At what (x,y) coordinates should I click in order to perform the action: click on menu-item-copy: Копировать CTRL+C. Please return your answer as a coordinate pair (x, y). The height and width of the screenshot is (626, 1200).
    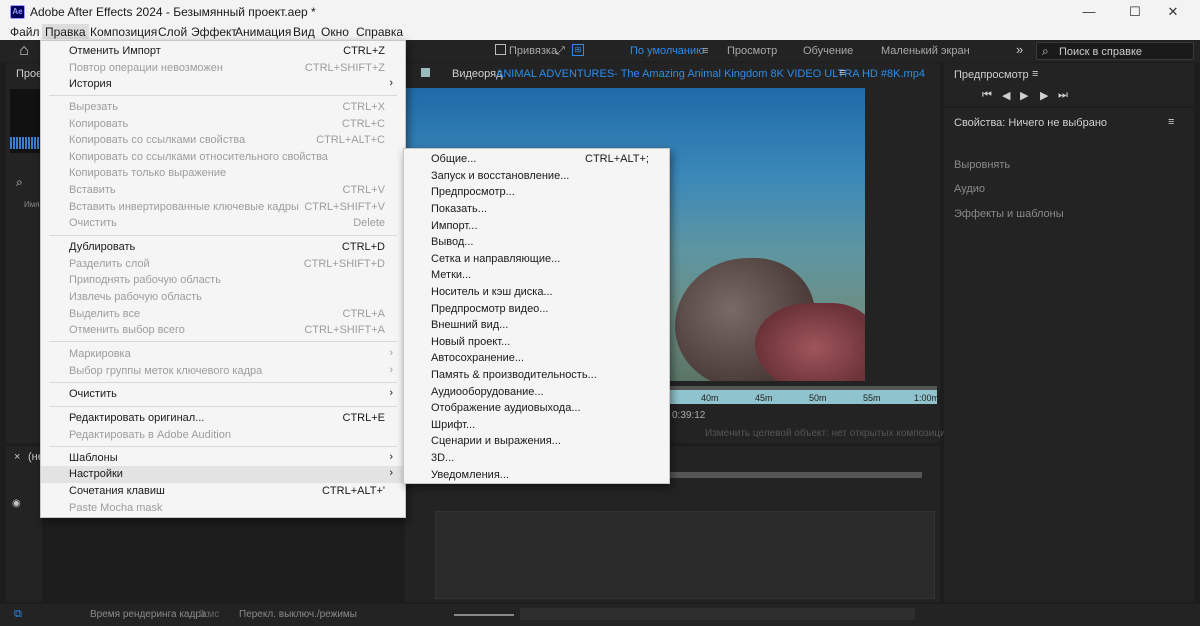
    Looking at the image, I should click on (223, 124).